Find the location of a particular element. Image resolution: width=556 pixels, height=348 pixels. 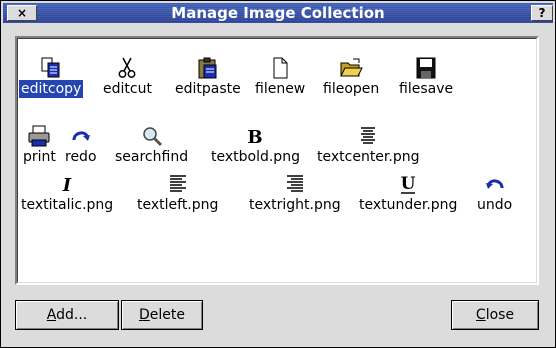

new-file-icon is located at coordinates (280, 68).